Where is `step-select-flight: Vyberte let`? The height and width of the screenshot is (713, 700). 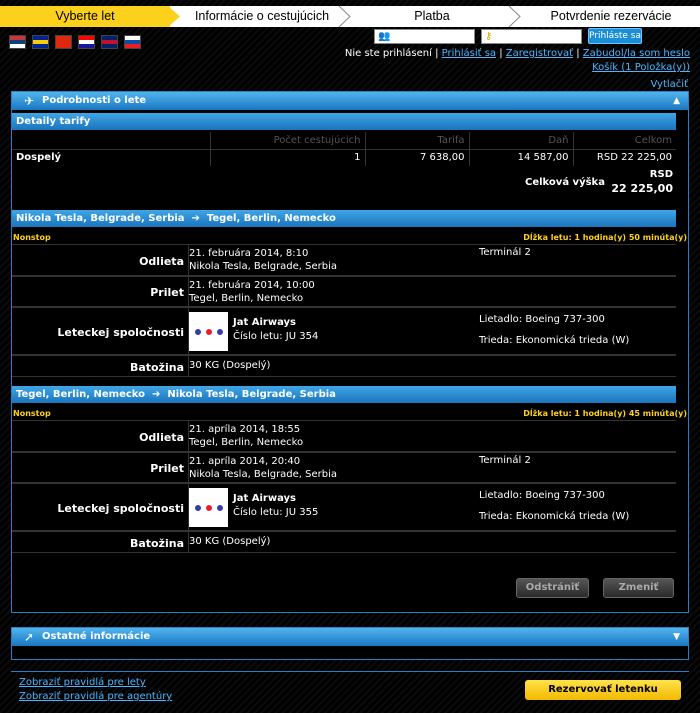
step-select-flight: Vyberte let is located at coordinates (85, 16).